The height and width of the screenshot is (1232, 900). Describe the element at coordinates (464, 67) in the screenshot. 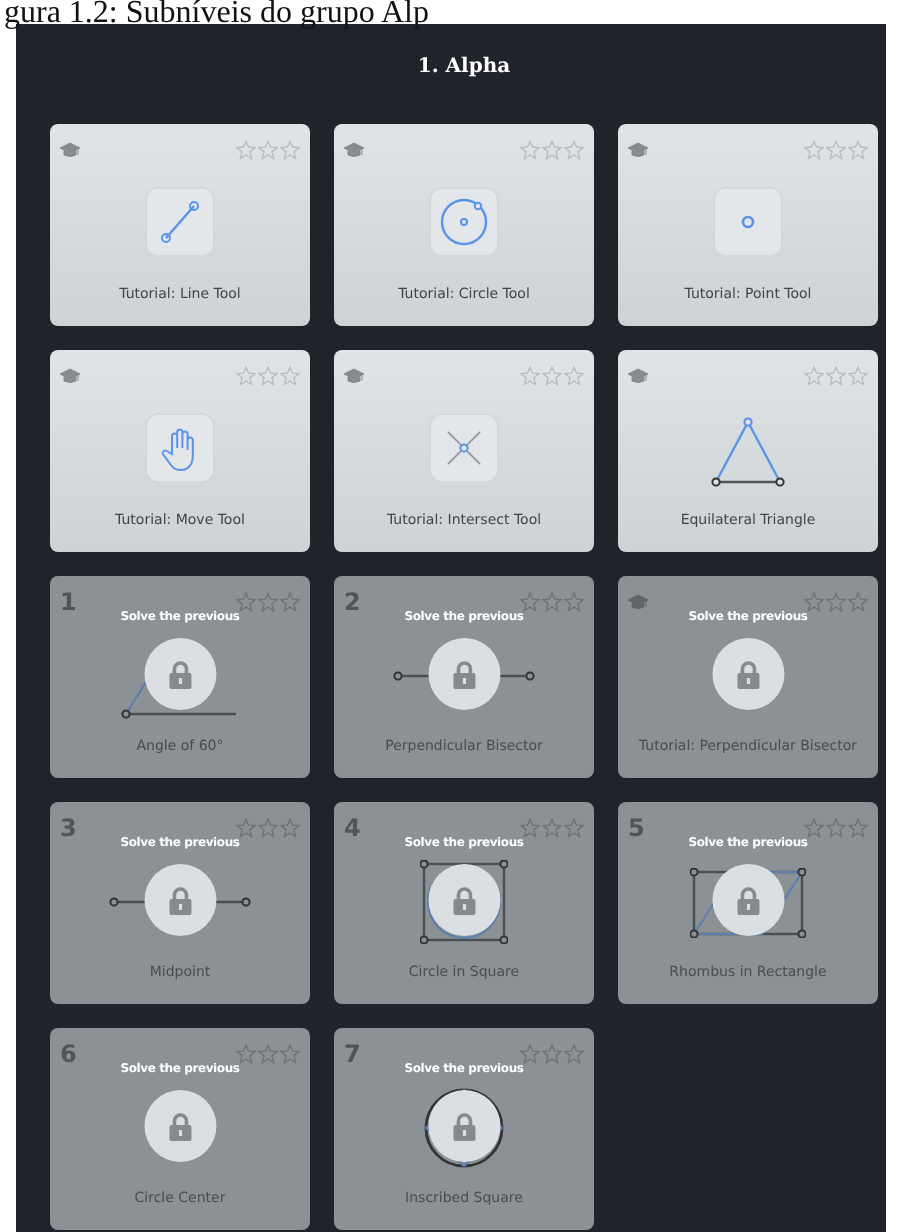

I see `group-title: 1. Alpha` at that location.